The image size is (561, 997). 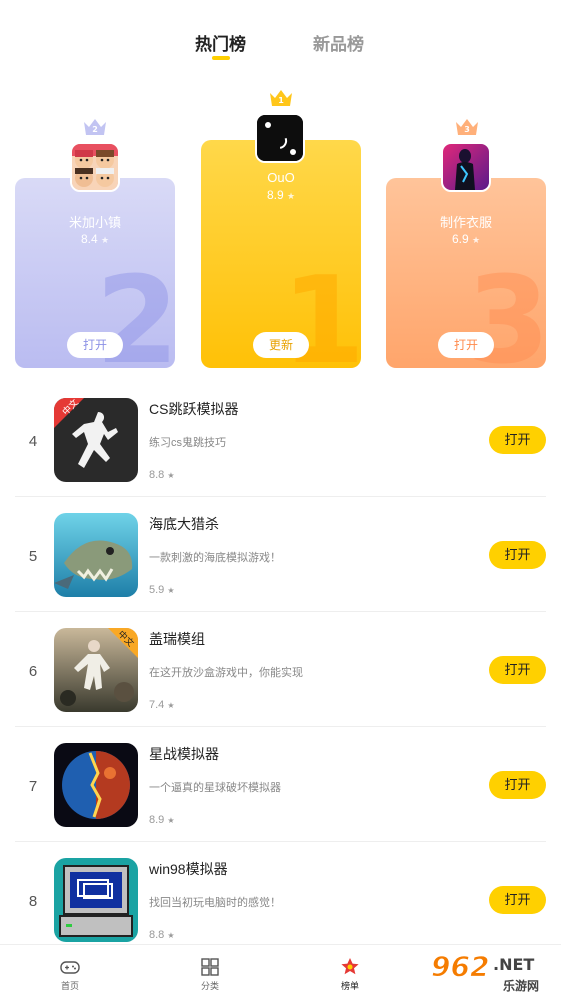 I want to click on podium-app-name: 制作衣服, so click(x=465, y=222).